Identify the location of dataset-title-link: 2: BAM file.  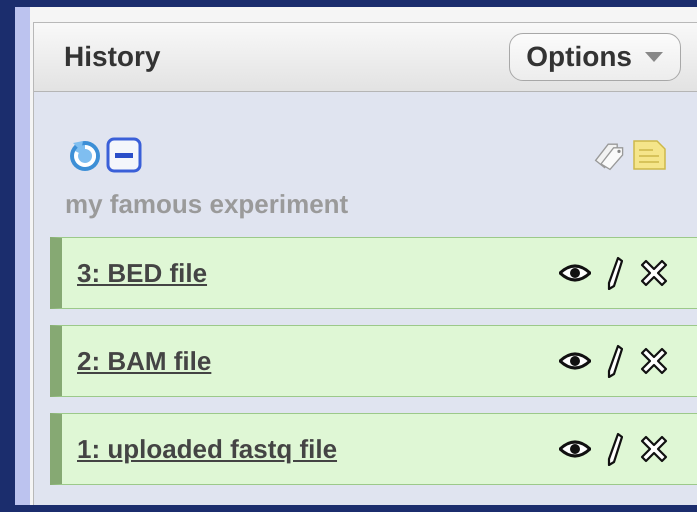
(144, 361).